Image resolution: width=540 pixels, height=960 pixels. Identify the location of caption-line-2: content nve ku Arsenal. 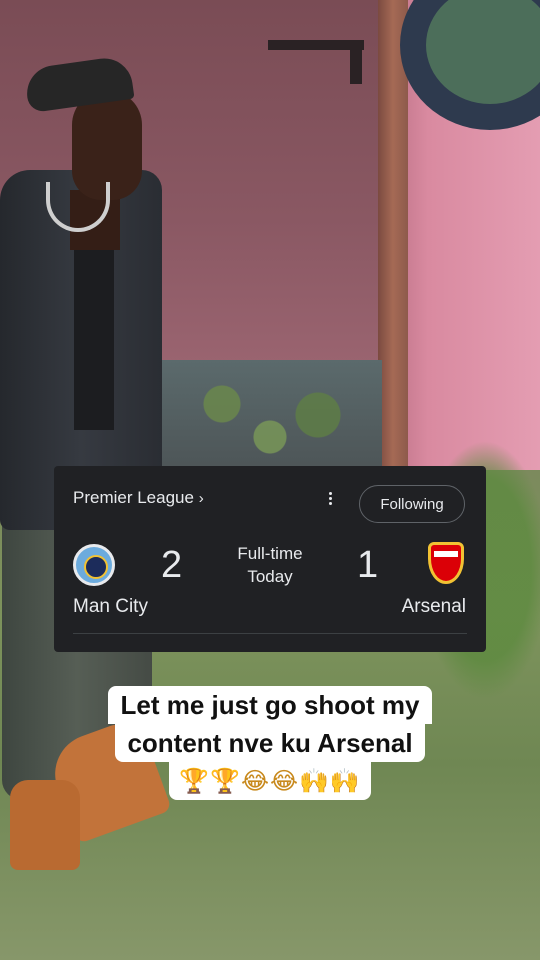
(270, 743).